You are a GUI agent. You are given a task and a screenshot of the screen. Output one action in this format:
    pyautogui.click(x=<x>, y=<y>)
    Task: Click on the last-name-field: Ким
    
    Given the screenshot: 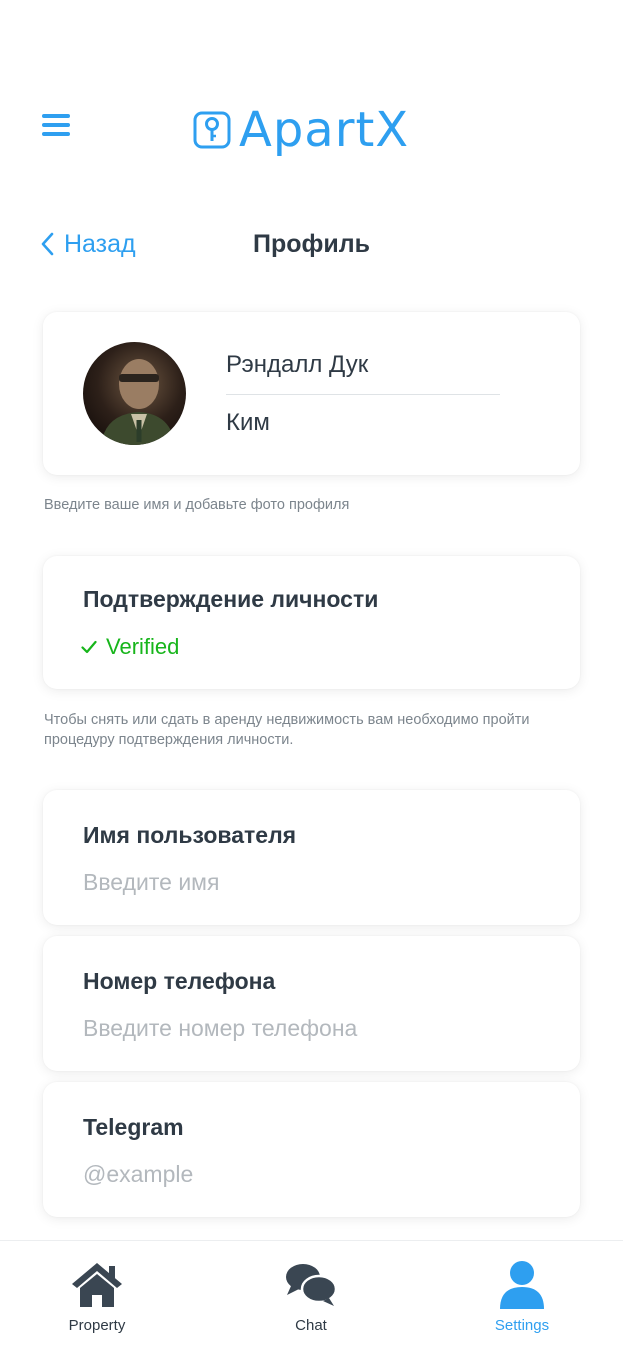 What is the action you would take?
    pyautogui.click(x=363, y=423)
    